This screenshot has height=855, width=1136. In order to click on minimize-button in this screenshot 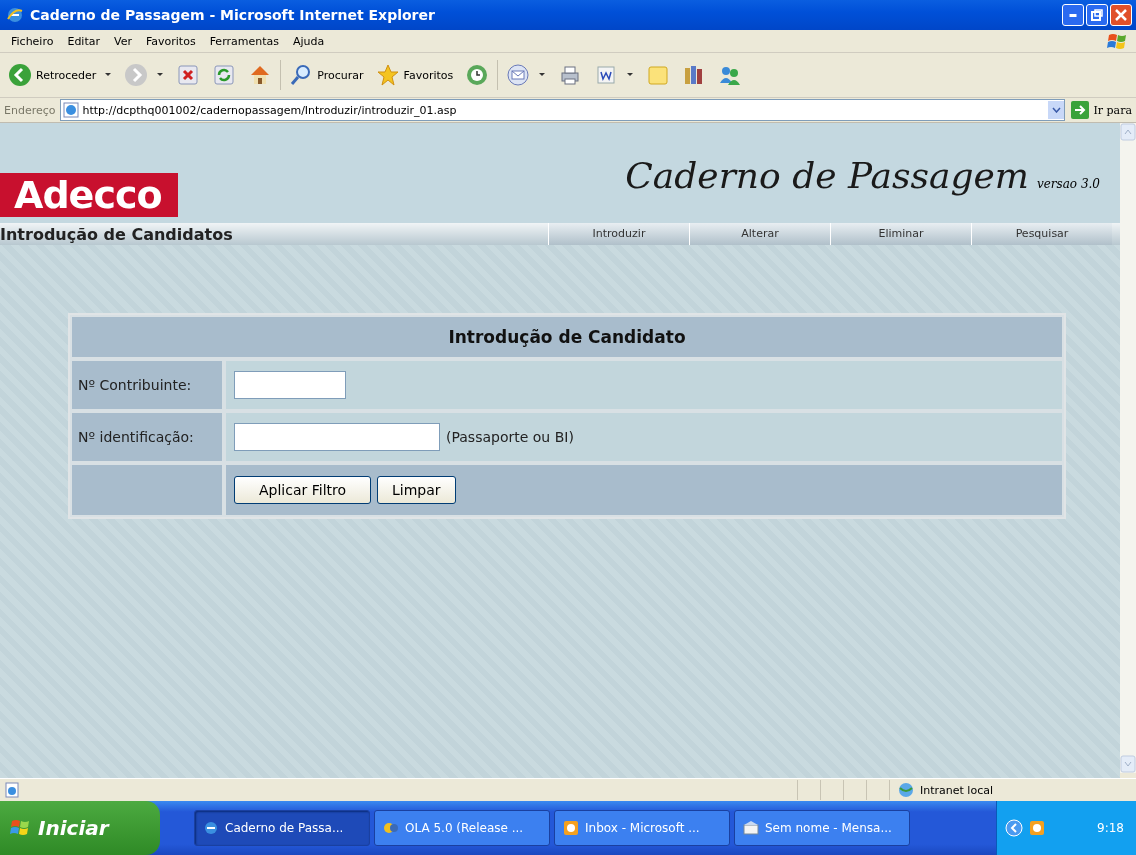, I will do `click(1073, 15)`.